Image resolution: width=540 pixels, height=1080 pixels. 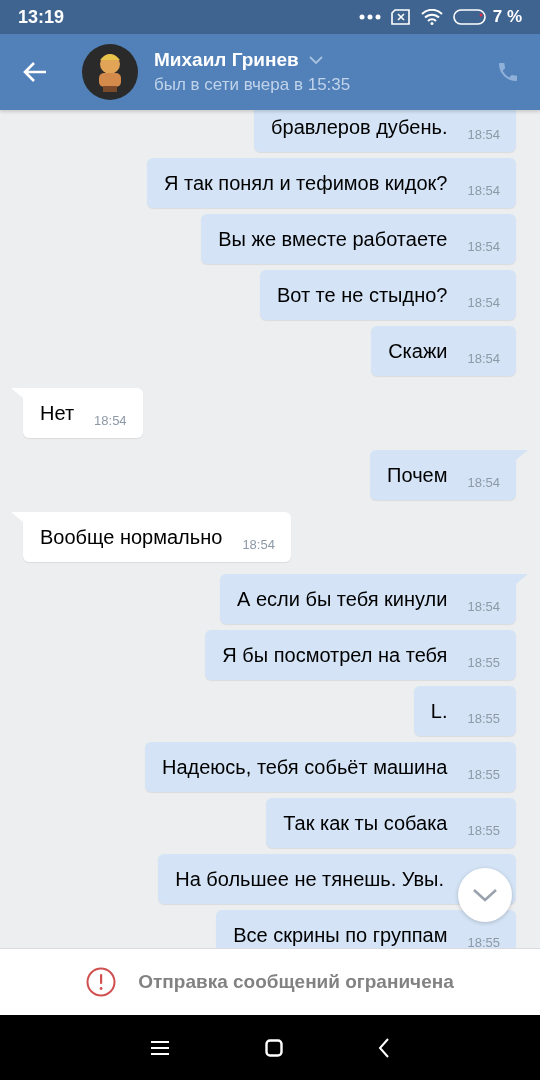 I want to click on message-bubble: бравлеров дубень. 18:54, so click(x=385, y=131).